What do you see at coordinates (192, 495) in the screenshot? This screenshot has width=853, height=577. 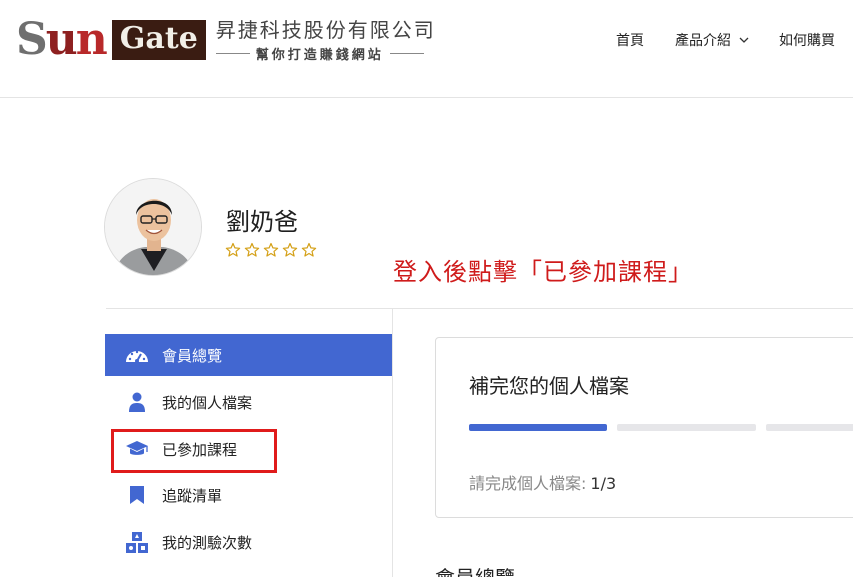 I see `sidebar-item-label: 追蹤清單` at bounding box center [192, 495].